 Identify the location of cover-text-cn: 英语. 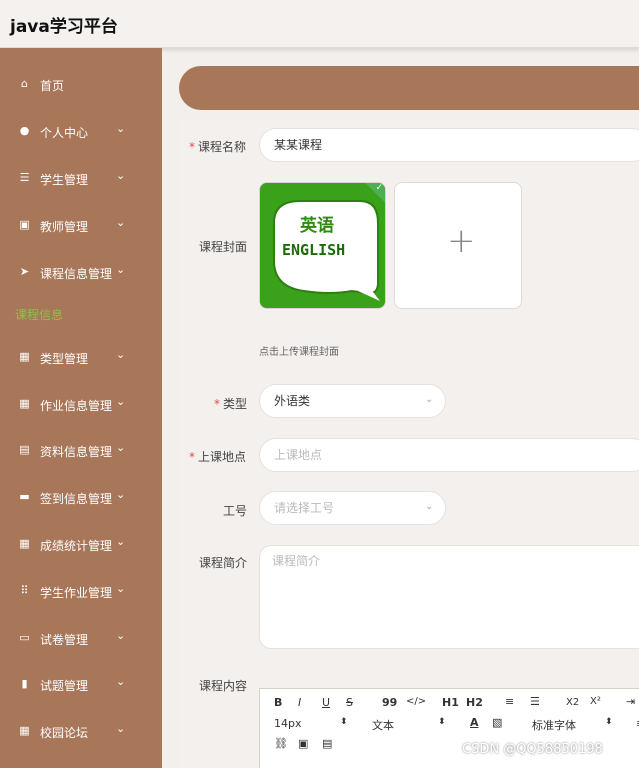
(317, 226).